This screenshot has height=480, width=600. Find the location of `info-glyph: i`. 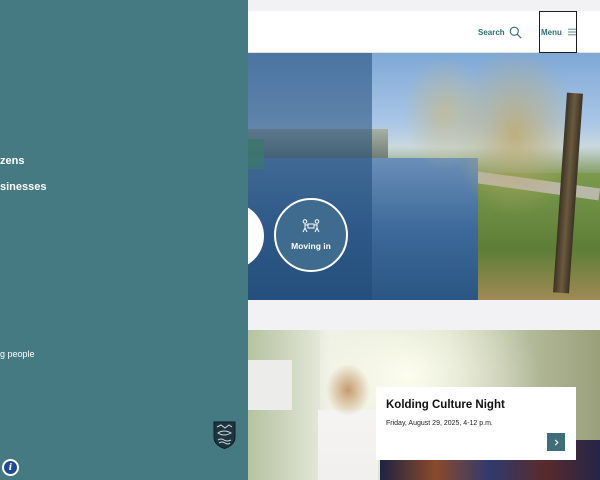

info-glyph: i is located at coordinates (10, 467).